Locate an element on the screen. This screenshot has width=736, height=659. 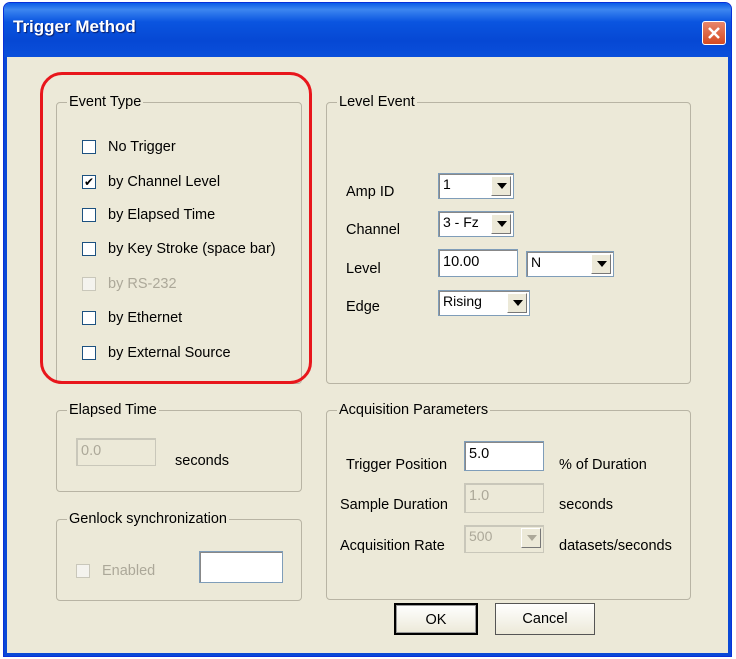
acquisition-rate-select: 500 is located at coordinates (504, 539).